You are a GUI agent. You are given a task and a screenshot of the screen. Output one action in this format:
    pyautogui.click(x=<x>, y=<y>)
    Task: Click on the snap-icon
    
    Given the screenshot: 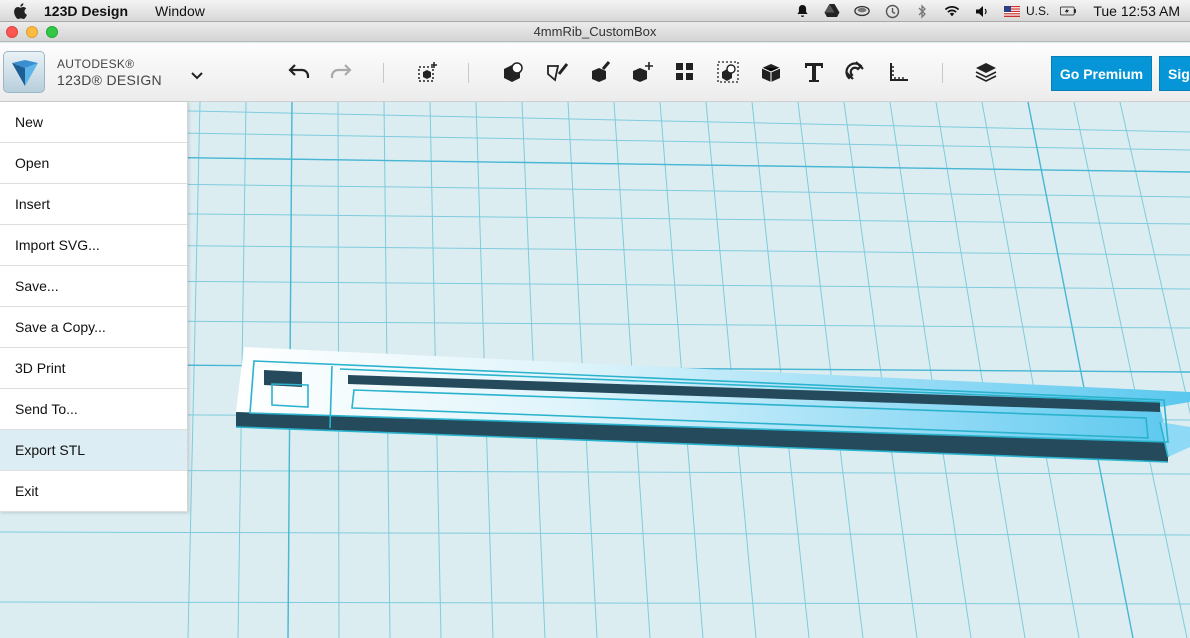 What is the action you would take?
    pyautogui.click(x=856, y=72)
    